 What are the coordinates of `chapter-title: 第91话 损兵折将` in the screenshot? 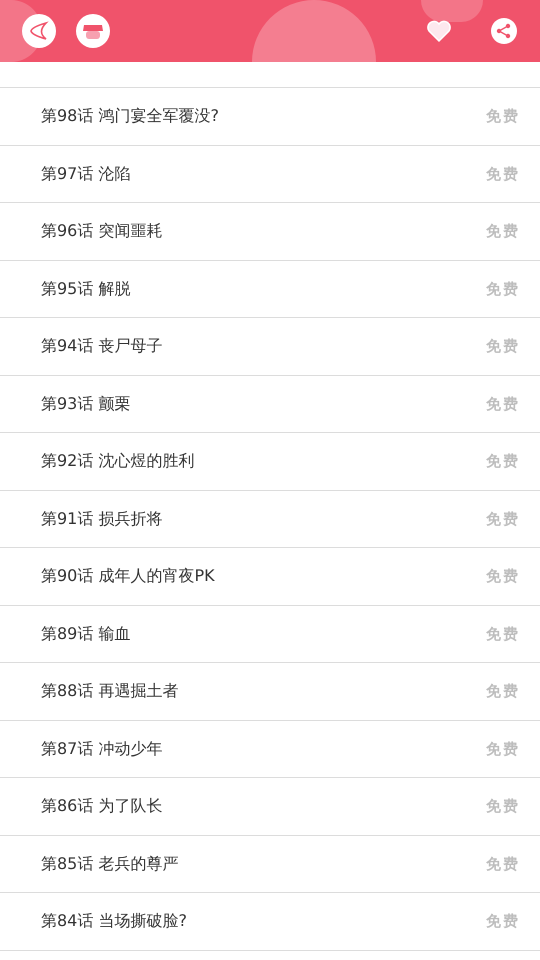 It's located at (101, 518).